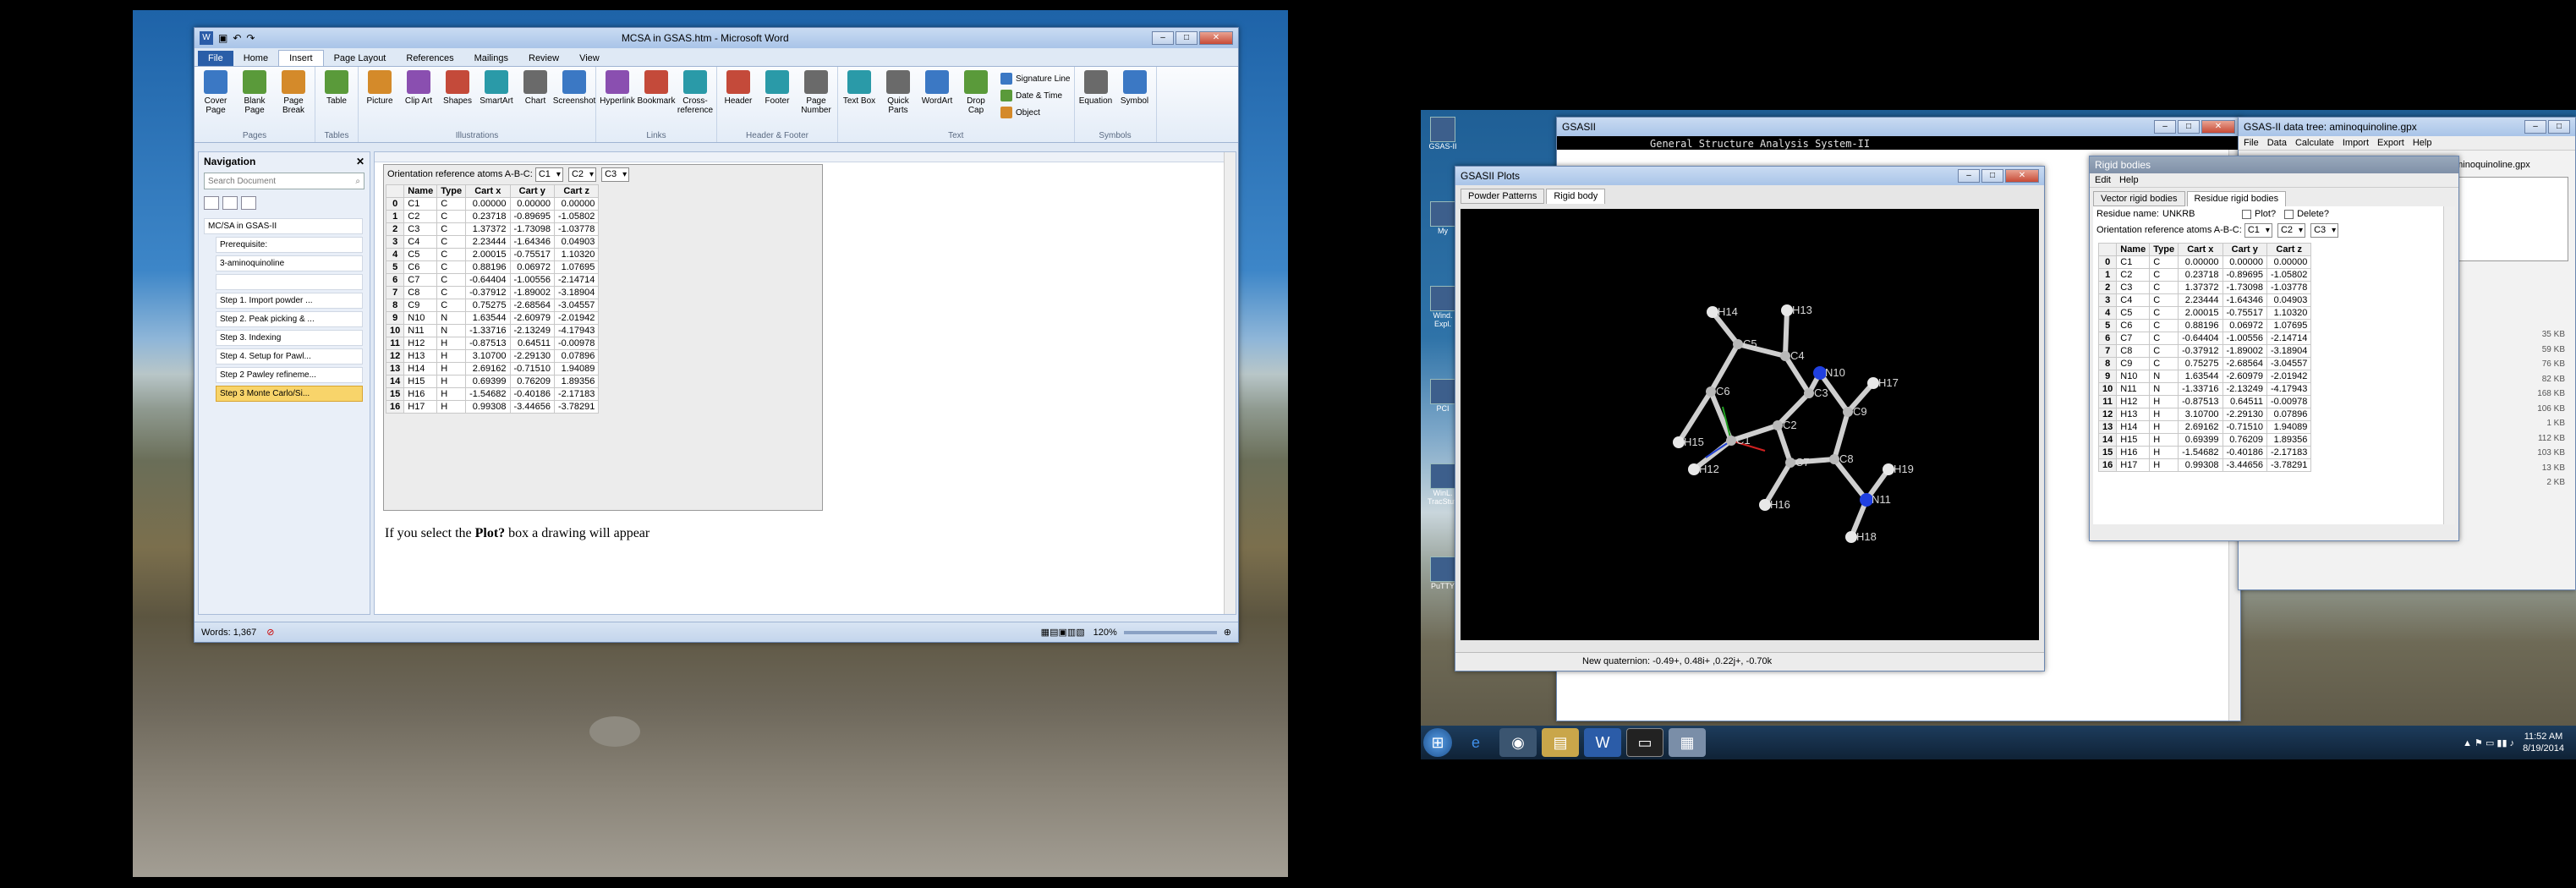 The width and height of the screenshot is (2576, 888). Describe the element at coordinates (1096, 100) in the screenshot. I see `equation-button: Equation` at that location.